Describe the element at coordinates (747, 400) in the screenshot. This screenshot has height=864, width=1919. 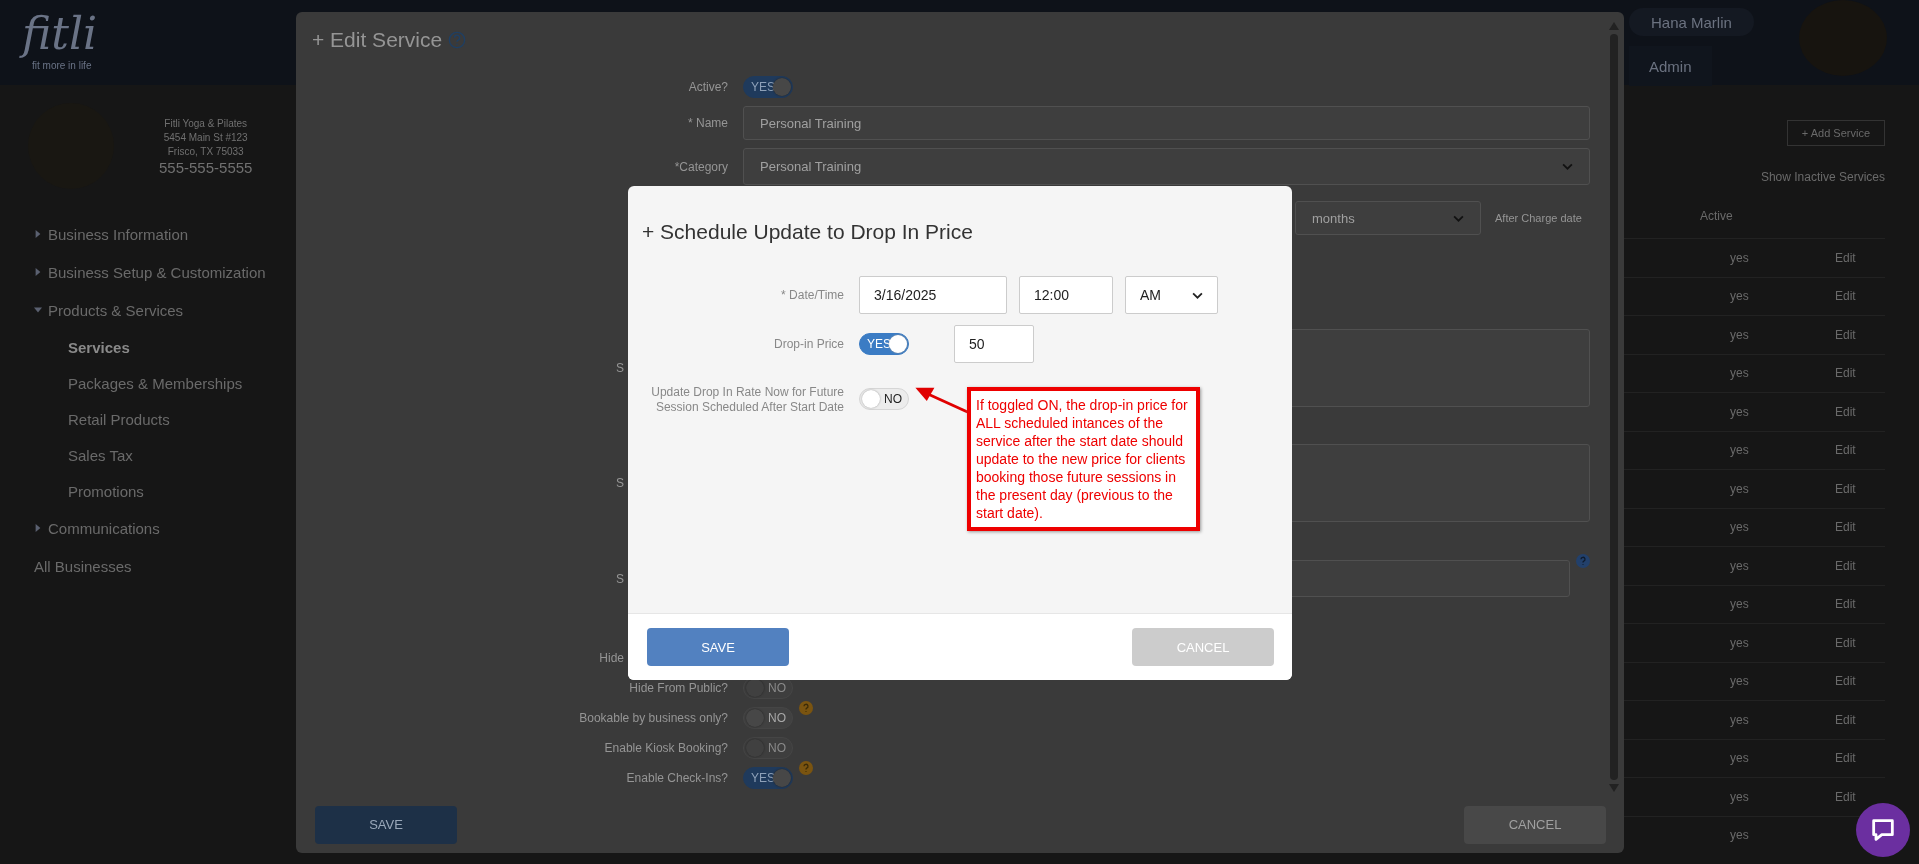
I see `field-label: Update Drop In Rate Now for Future Session Scheduled After Start Date` at that location.